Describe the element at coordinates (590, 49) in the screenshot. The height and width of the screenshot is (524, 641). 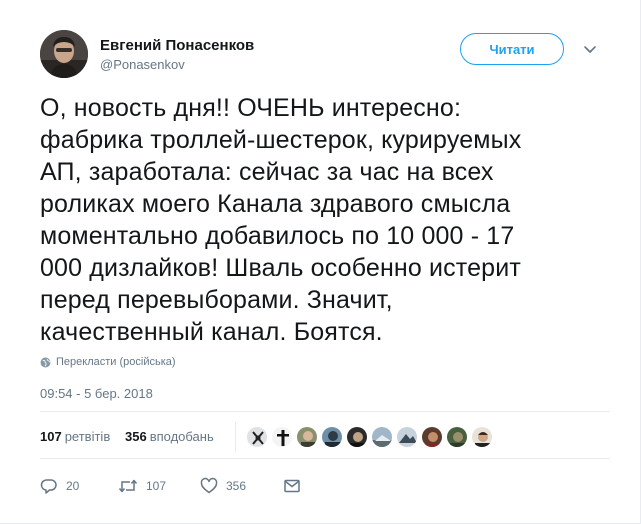
I see `chevron-down-icon` at that location.